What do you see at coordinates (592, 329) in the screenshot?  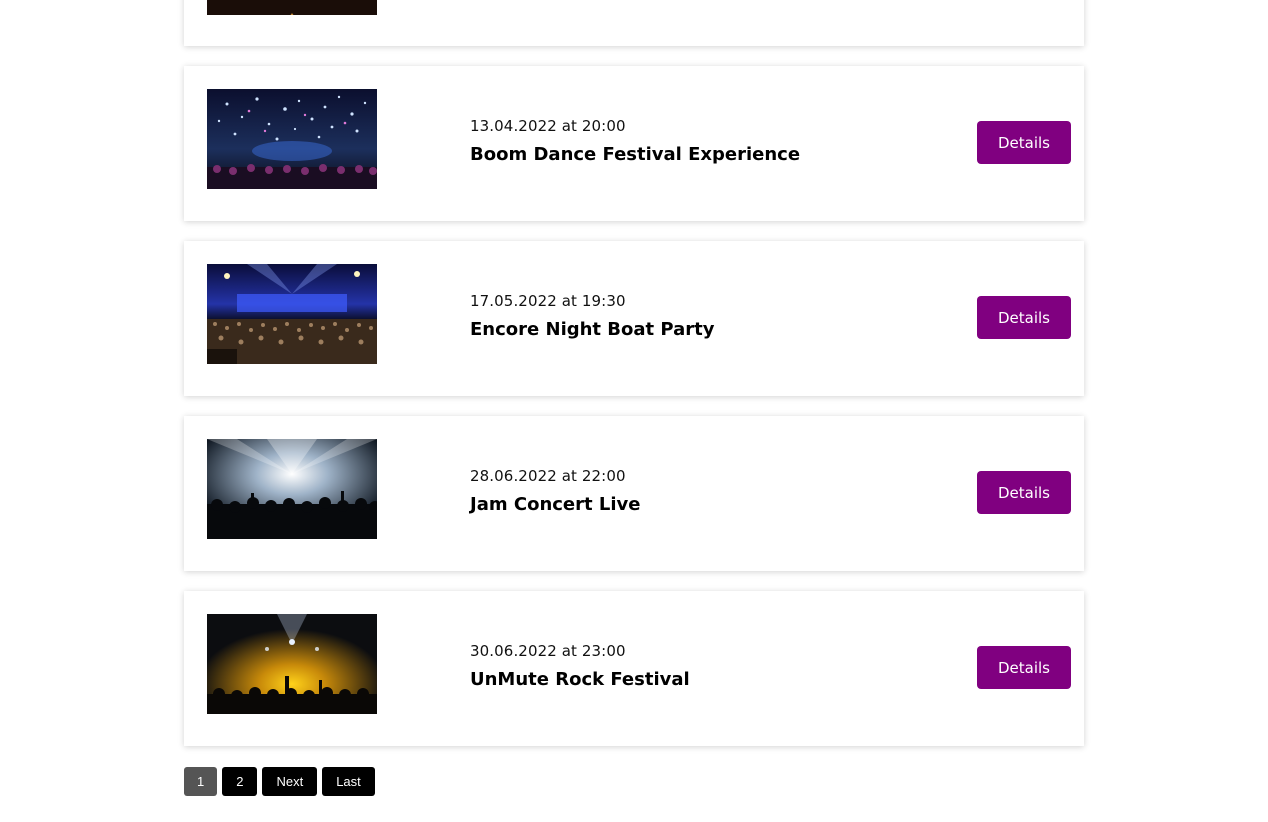 I see `event-title: Encore Night Boat Party` at bounding box center [592, 329].